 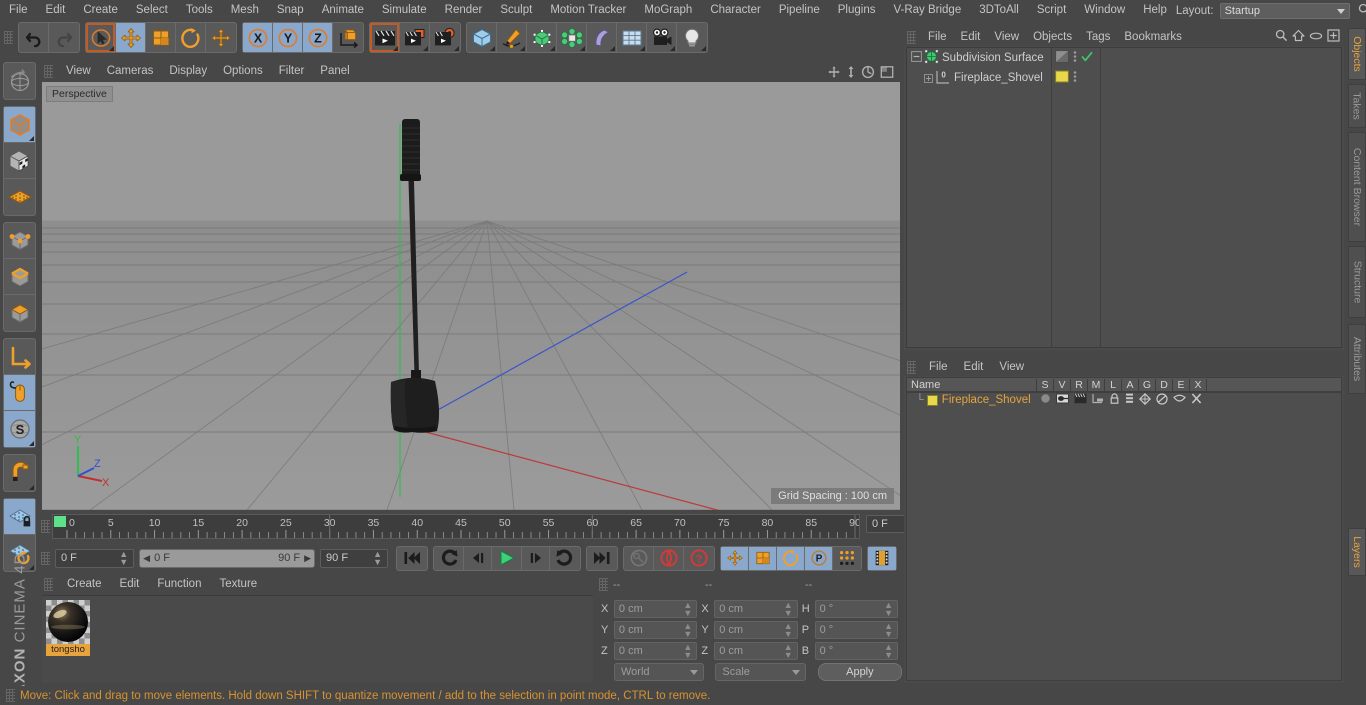 What do you see at coordinates (445, 37) in the screenshot?
I see `render-settings-button` at bounding box center [445, 37].